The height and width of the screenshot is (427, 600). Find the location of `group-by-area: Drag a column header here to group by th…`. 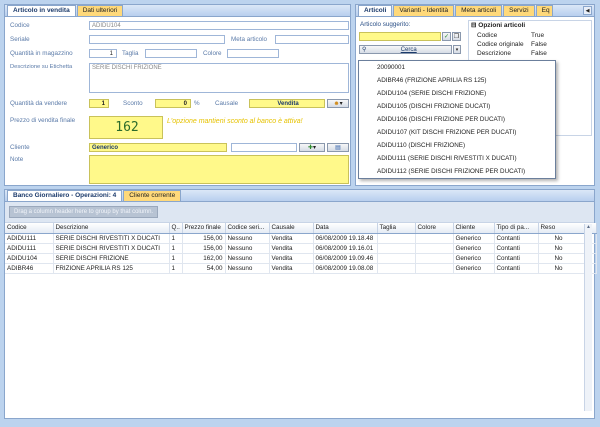

group-by-area: Drag a column header here to group by th… is located at coordinates (299, 212).